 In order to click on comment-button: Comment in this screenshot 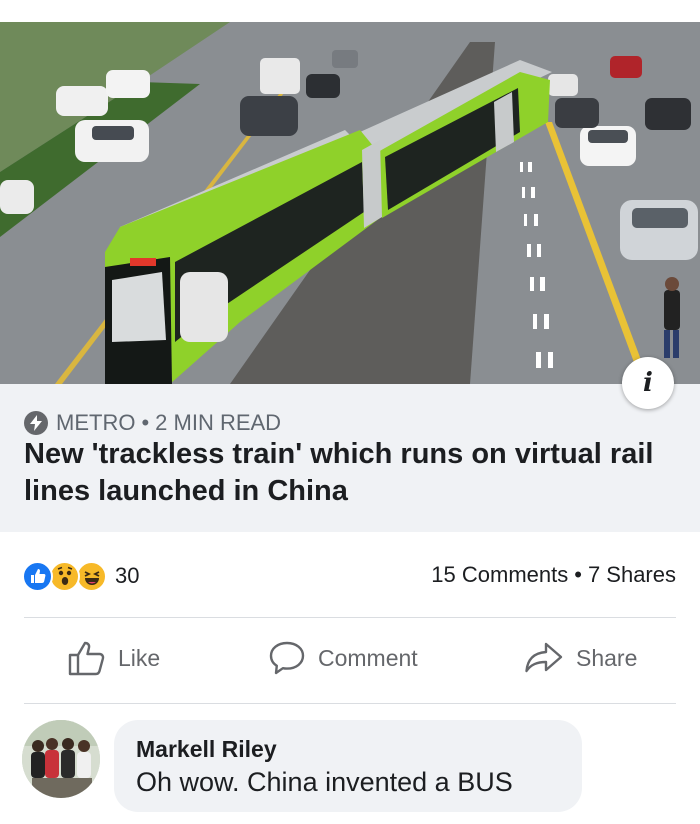, I will do `click(343, 658)`.